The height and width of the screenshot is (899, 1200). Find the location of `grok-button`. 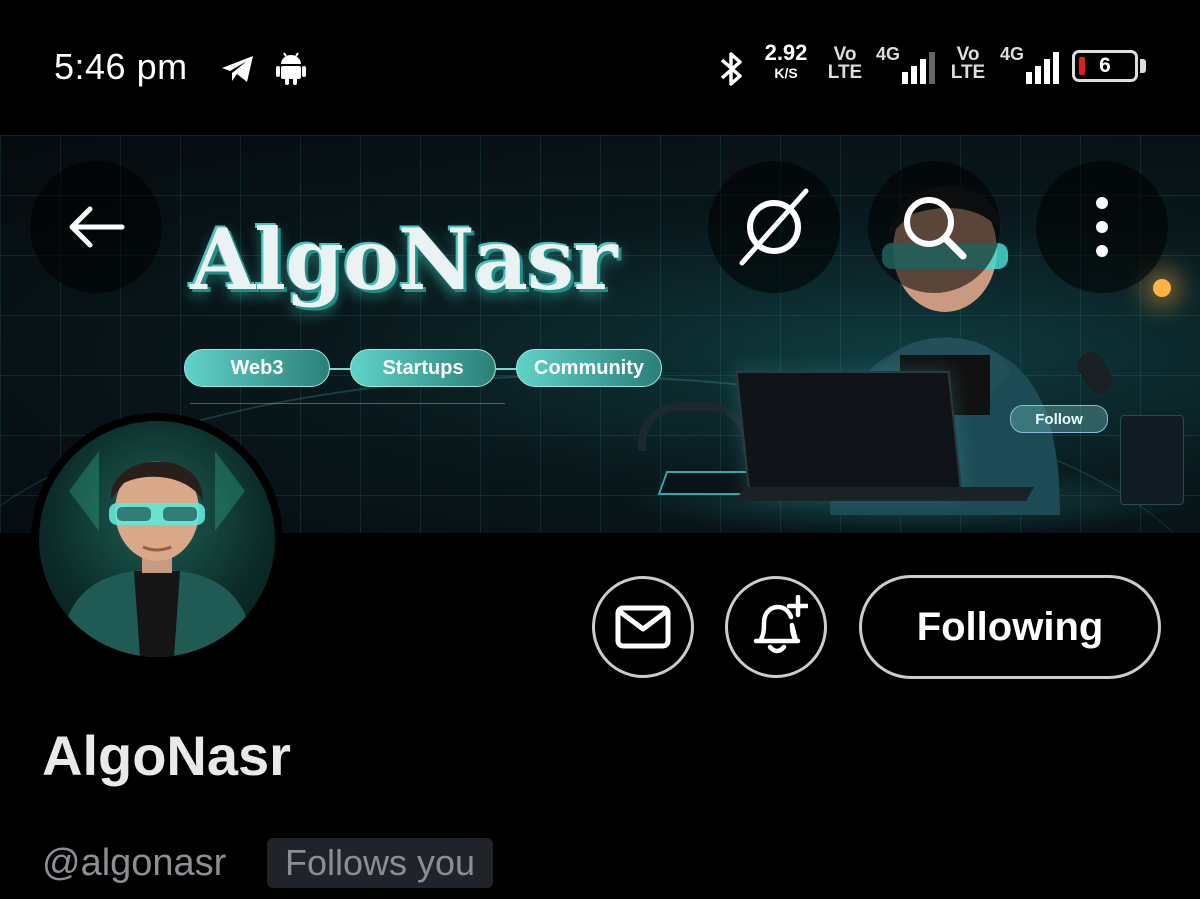

grok-button is located at coordinates (774, 227).